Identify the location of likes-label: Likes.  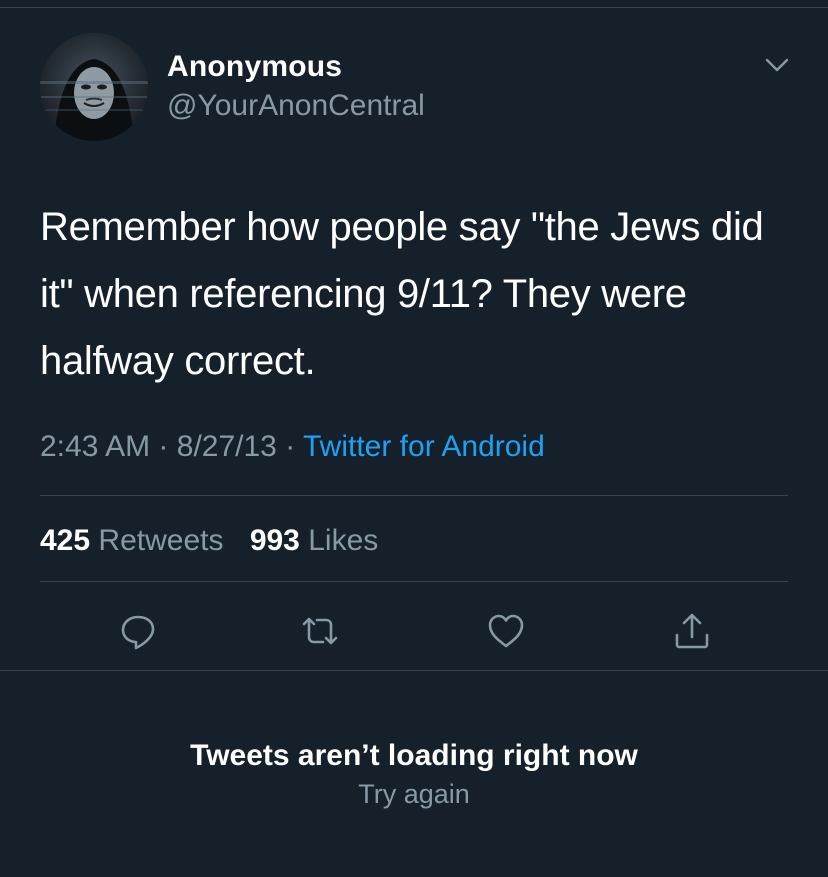
(343, 540).